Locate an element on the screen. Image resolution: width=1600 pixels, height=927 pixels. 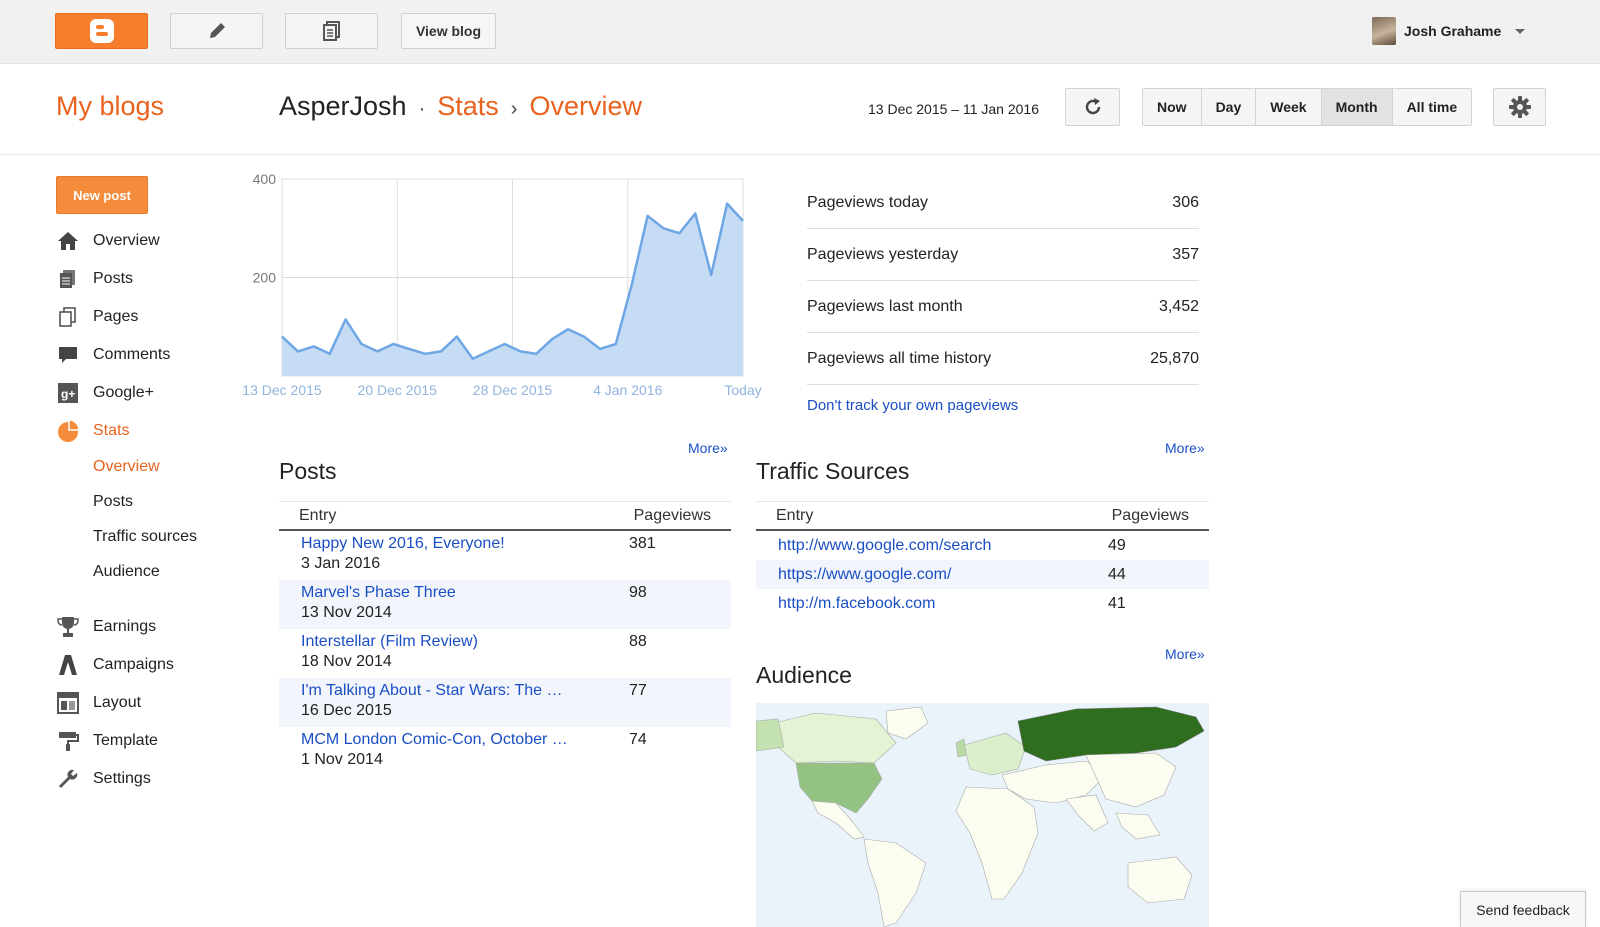
new-post-button: New post is located at coordinates (102, 195).